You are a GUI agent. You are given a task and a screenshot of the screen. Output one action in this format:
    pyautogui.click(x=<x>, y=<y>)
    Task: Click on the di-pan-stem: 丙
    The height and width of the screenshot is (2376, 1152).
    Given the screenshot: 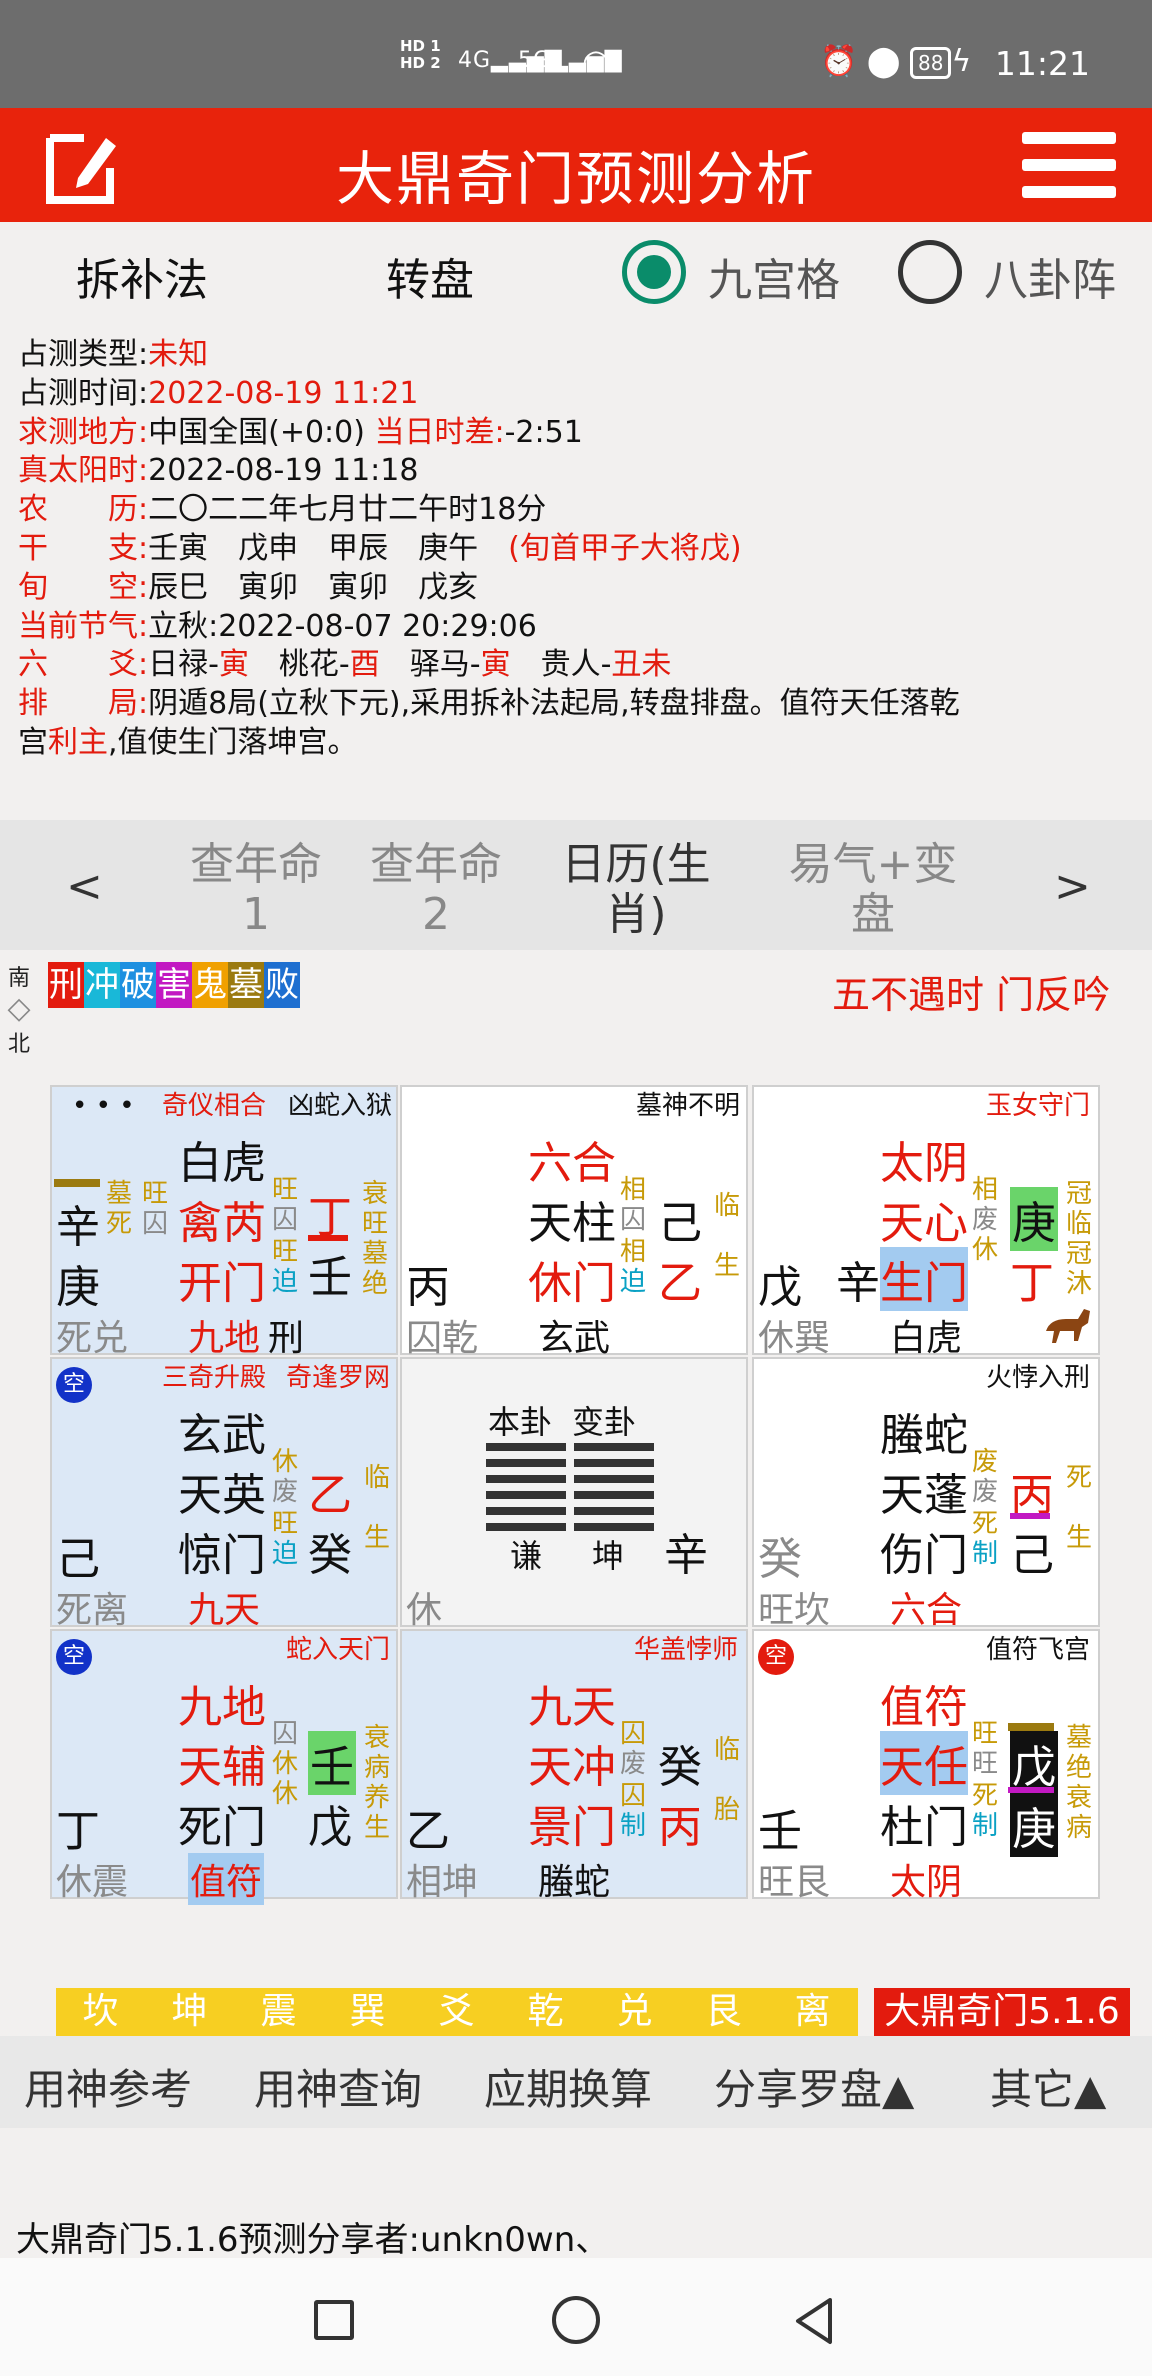 What is the action you would take?
    pyautogui.click(x=680, y=1827)
    